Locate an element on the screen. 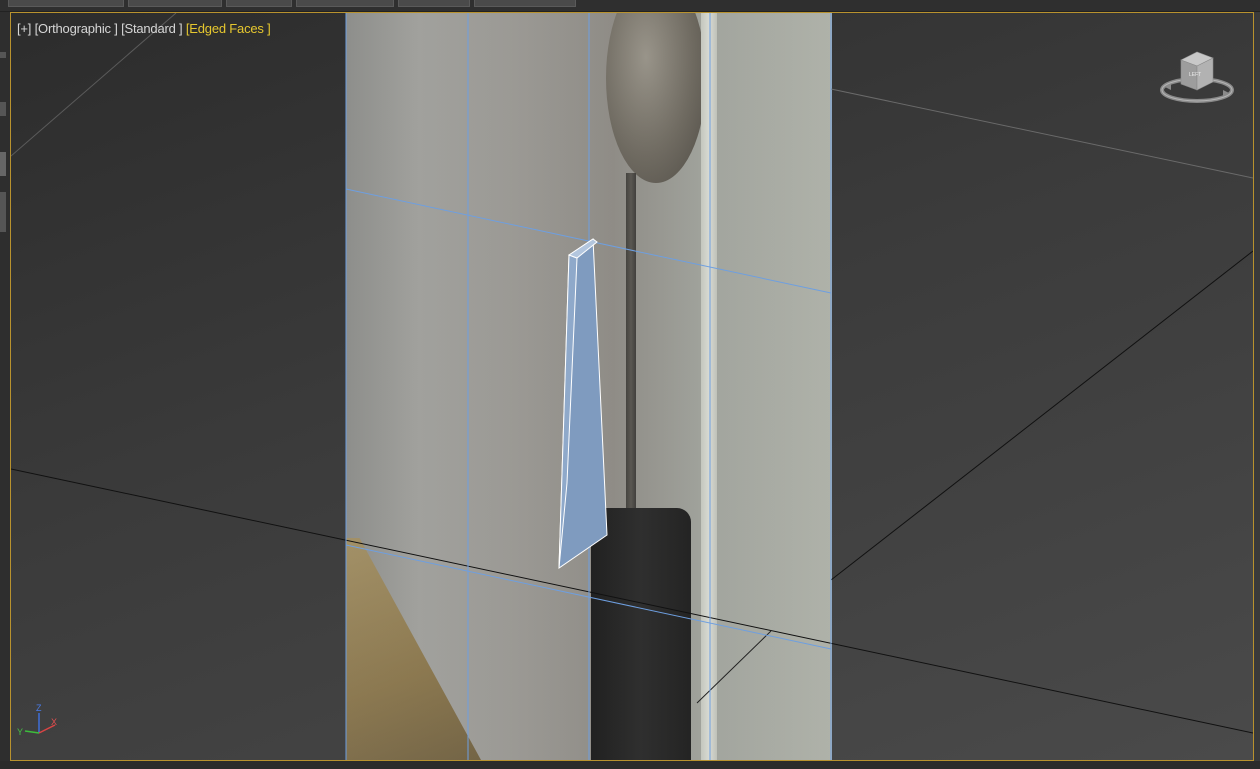 This screenshot has height=769, width=1260. axis-tripod-icon: Z X Y is located at coordinates (37, 720).